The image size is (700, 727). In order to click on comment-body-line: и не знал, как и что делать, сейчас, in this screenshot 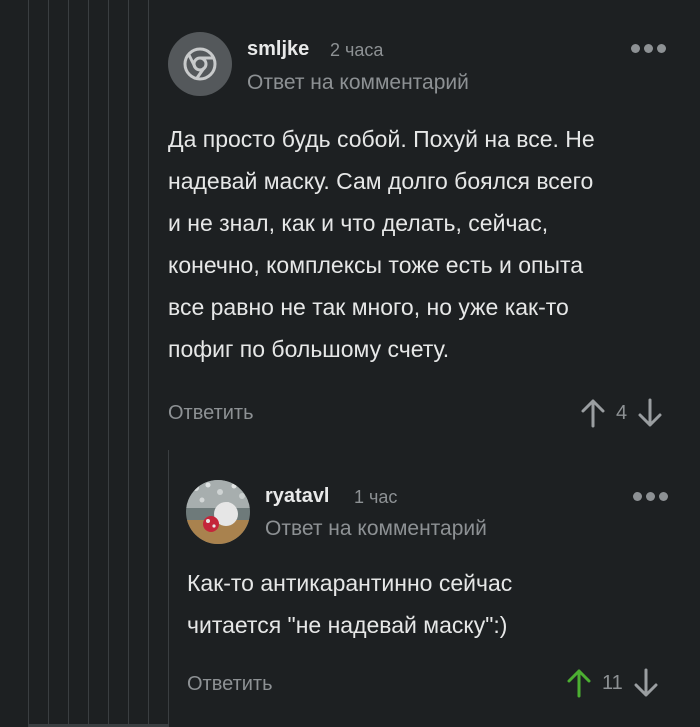, I will do `click(358, 223)`.